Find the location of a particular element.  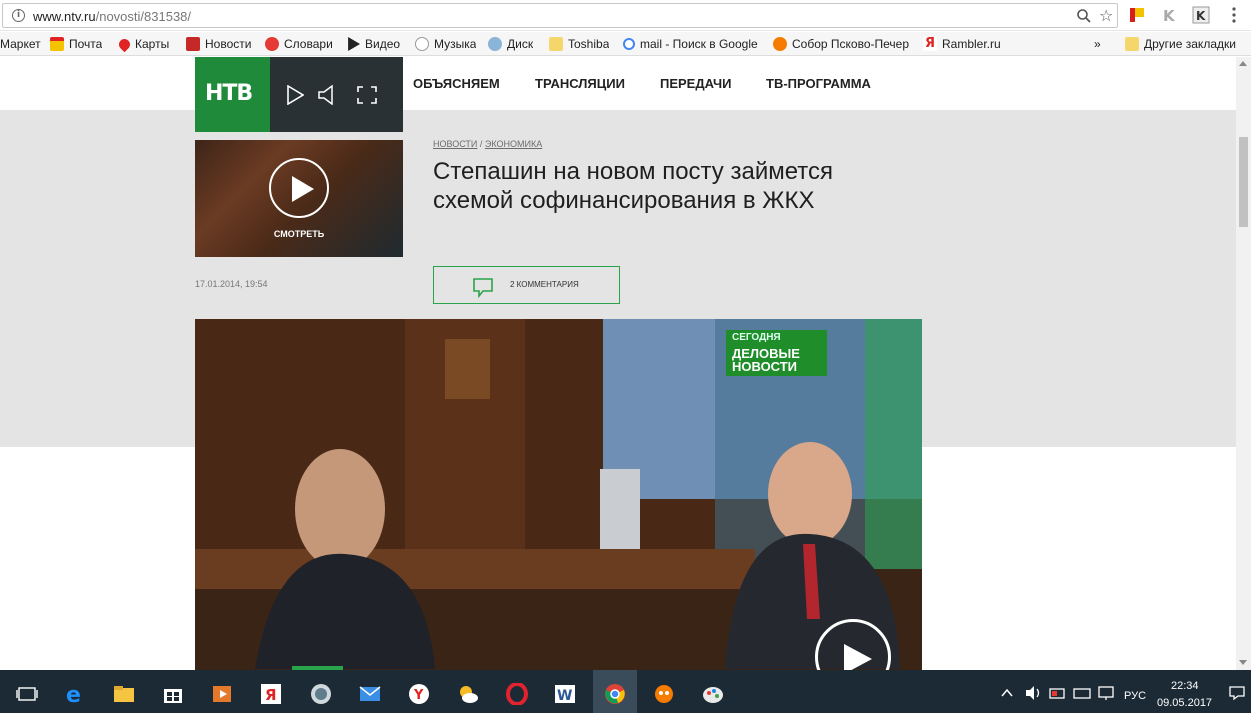

play-button is located at coordinates (299, 188).